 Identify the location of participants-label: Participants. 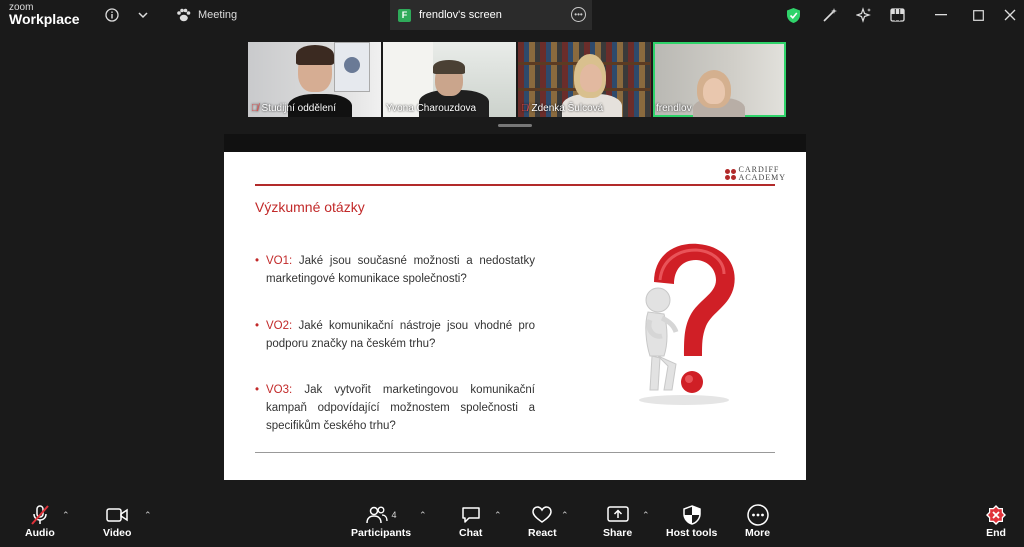
(381, 533).